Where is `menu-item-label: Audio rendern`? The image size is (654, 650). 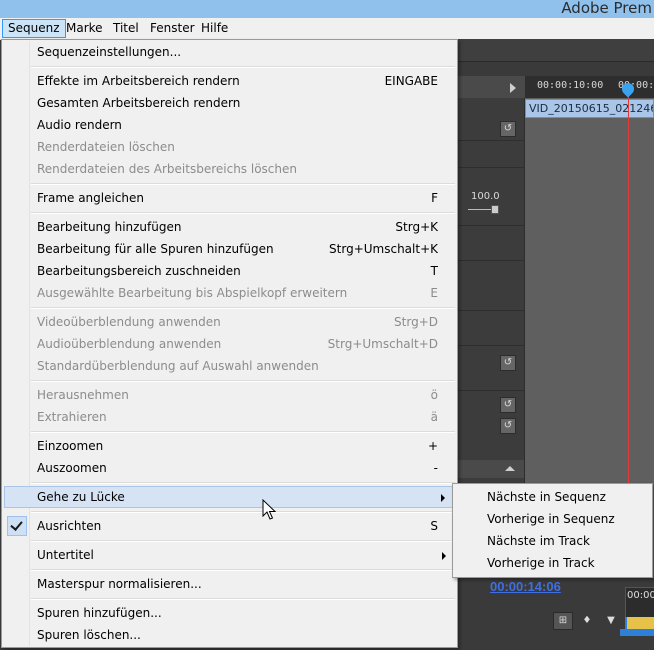 menu-item-label: Audio rendern is located at coordinates (79, 125).